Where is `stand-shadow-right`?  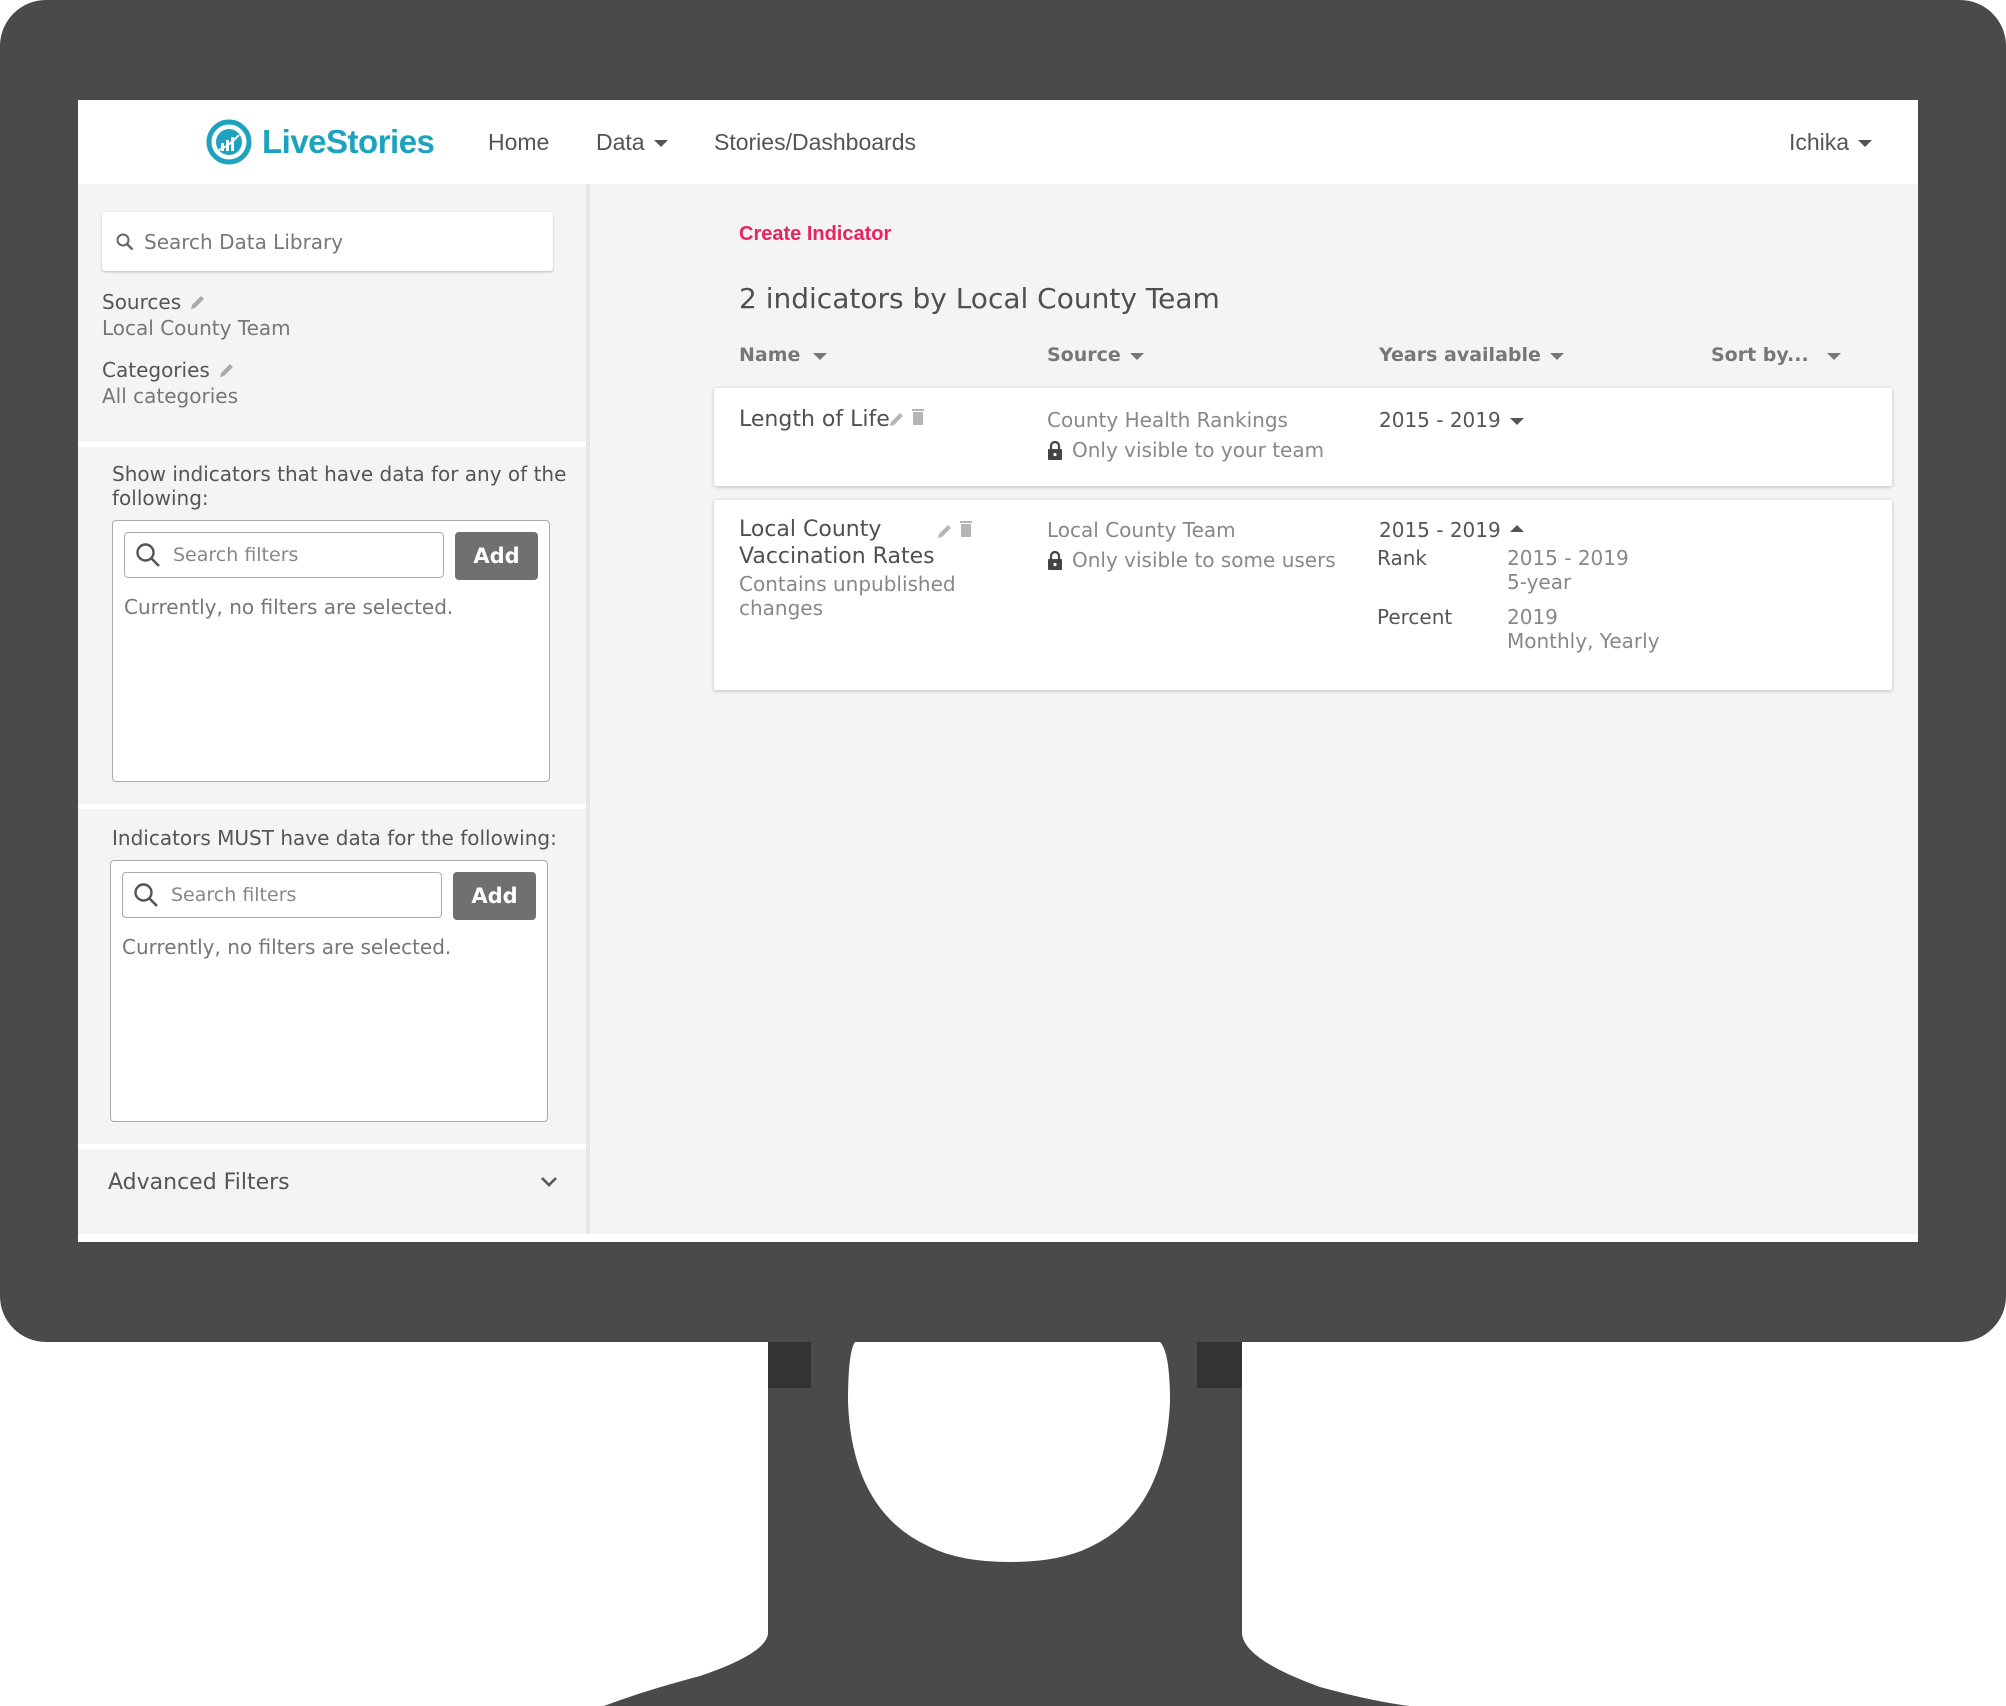 stand-shadow-right is located at coordinates (1219, 1365).